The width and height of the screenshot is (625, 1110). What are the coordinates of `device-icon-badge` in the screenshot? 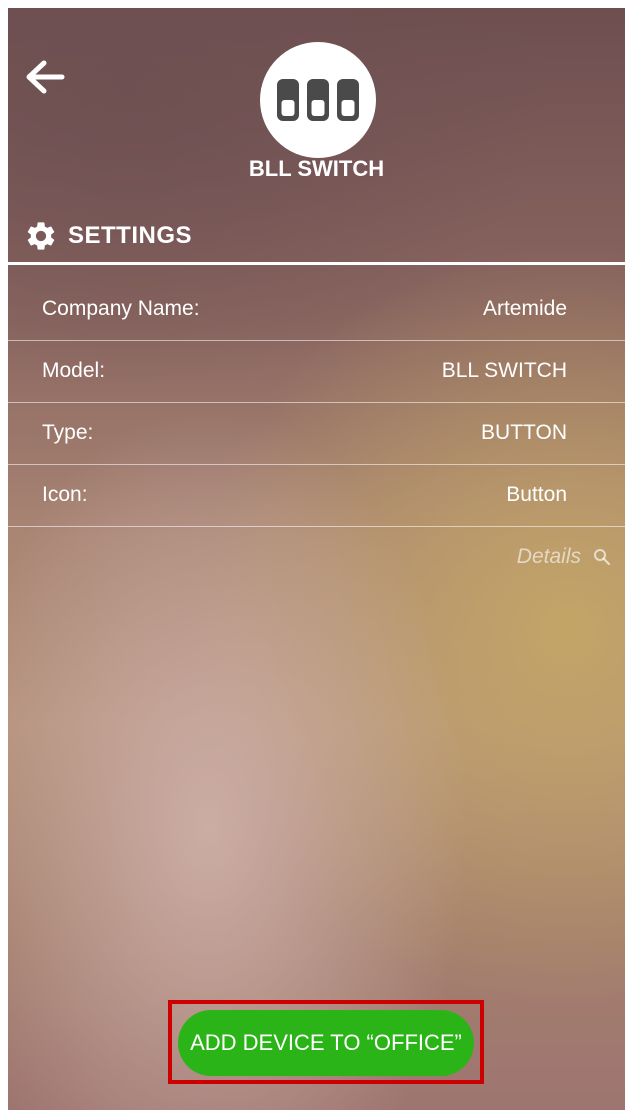 It's located at (318, 100).